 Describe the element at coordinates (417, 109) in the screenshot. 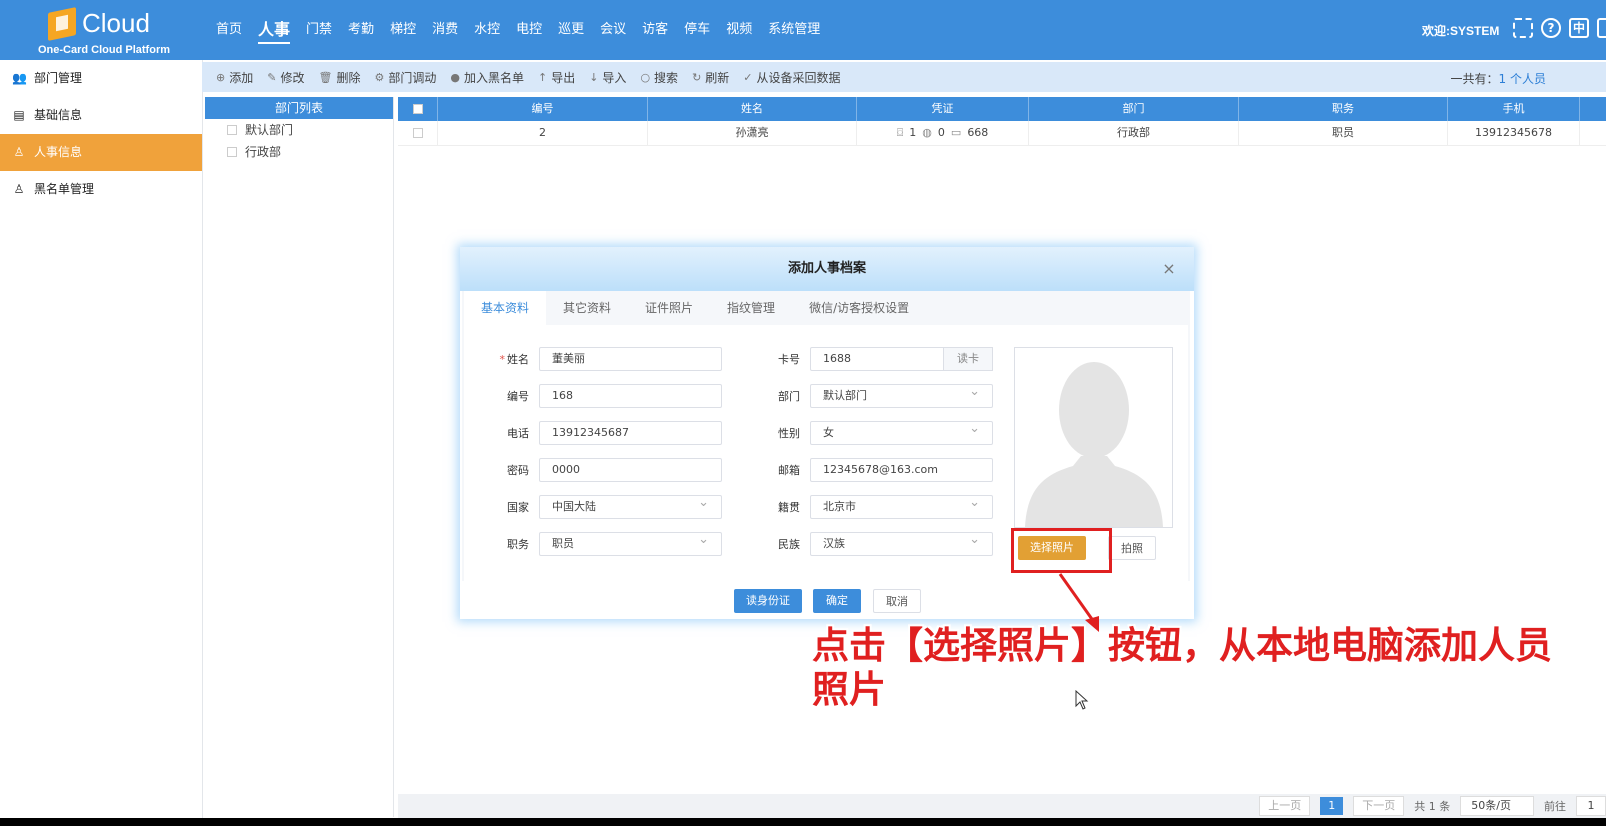

I see `select-all-checkbox` at that location.